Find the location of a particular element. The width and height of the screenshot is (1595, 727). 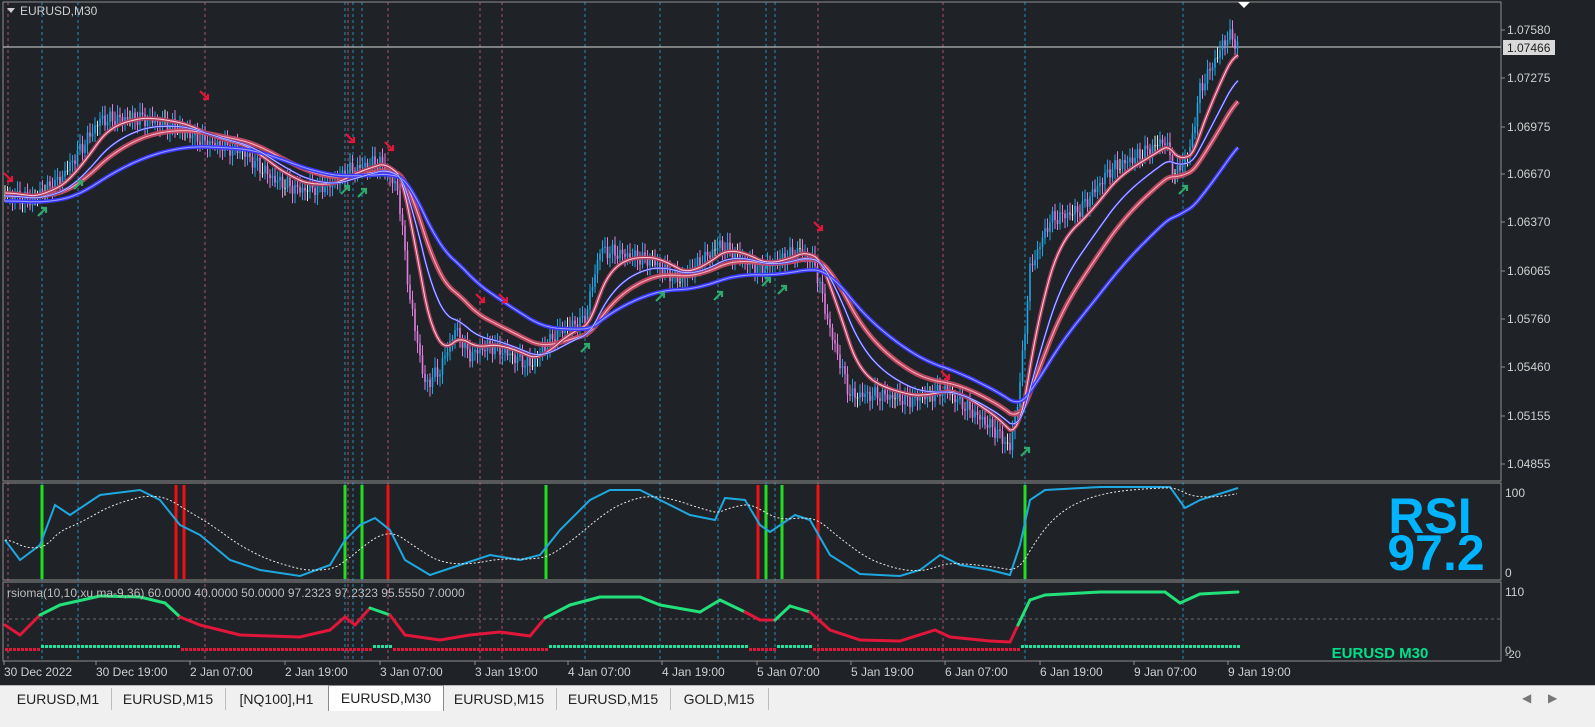

time-tick: 6 Jan 07:00 is located at coordinates (976, 672).